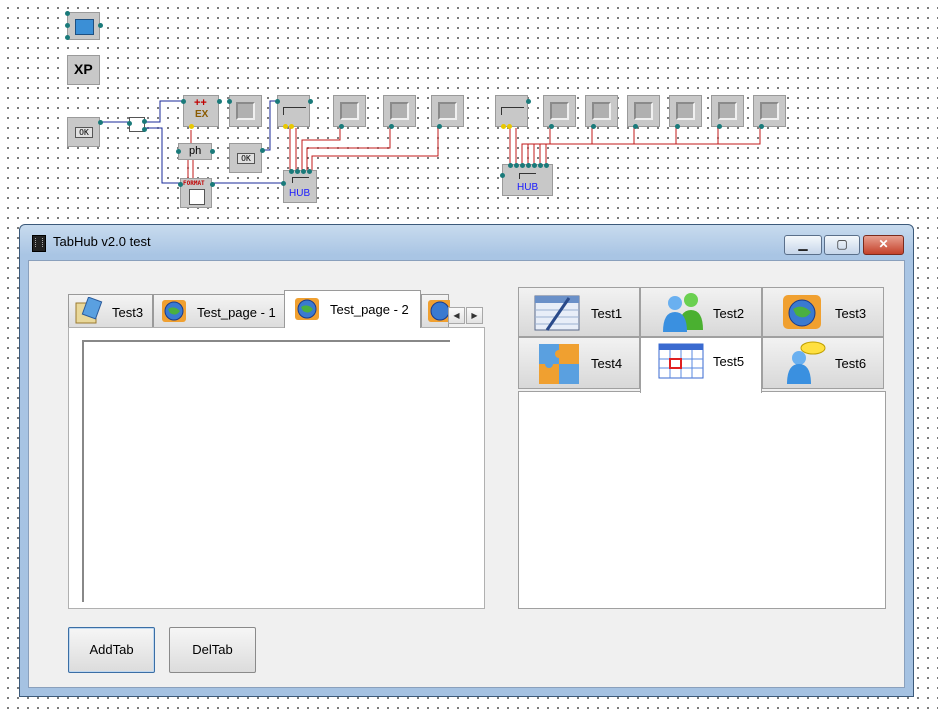  I want to click on tab-overflow, so click(435, 311).